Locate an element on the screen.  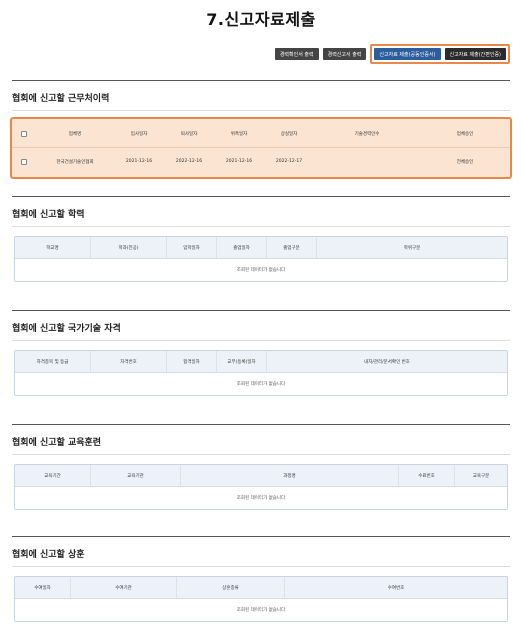
column-header: 자격종목 및 등급 is located at coordinates (53, 361).